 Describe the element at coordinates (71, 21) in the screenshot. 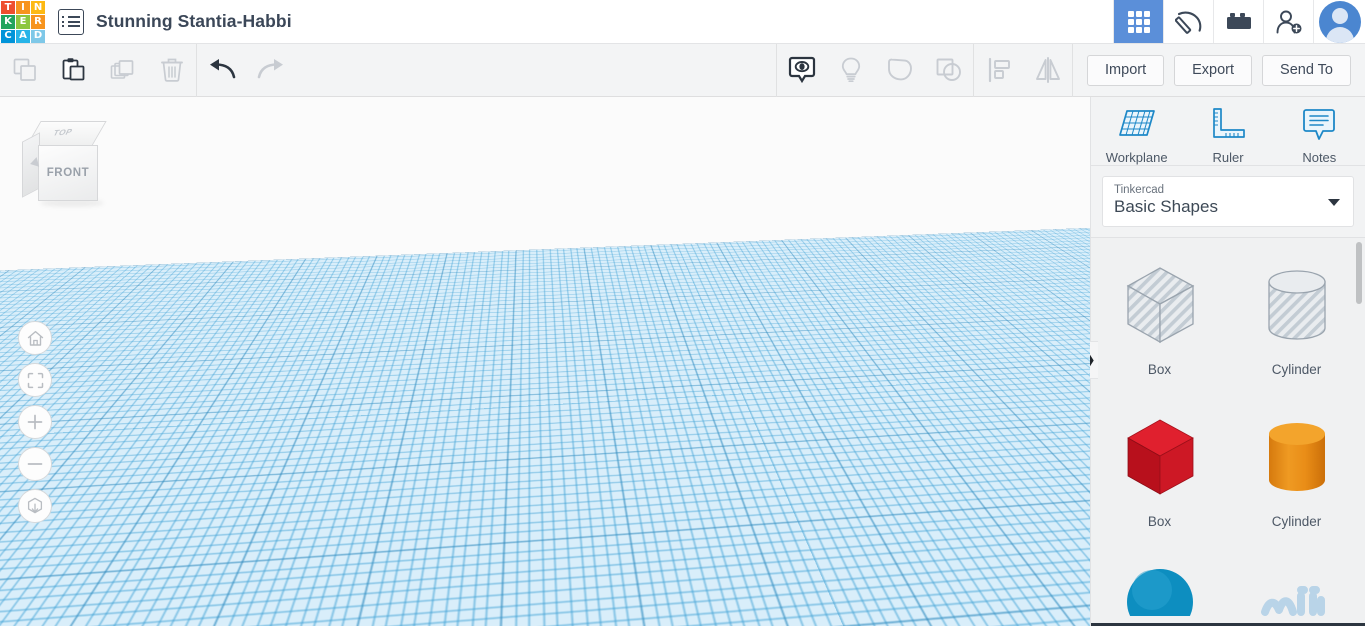

I see `list-menu-icon` at that location.